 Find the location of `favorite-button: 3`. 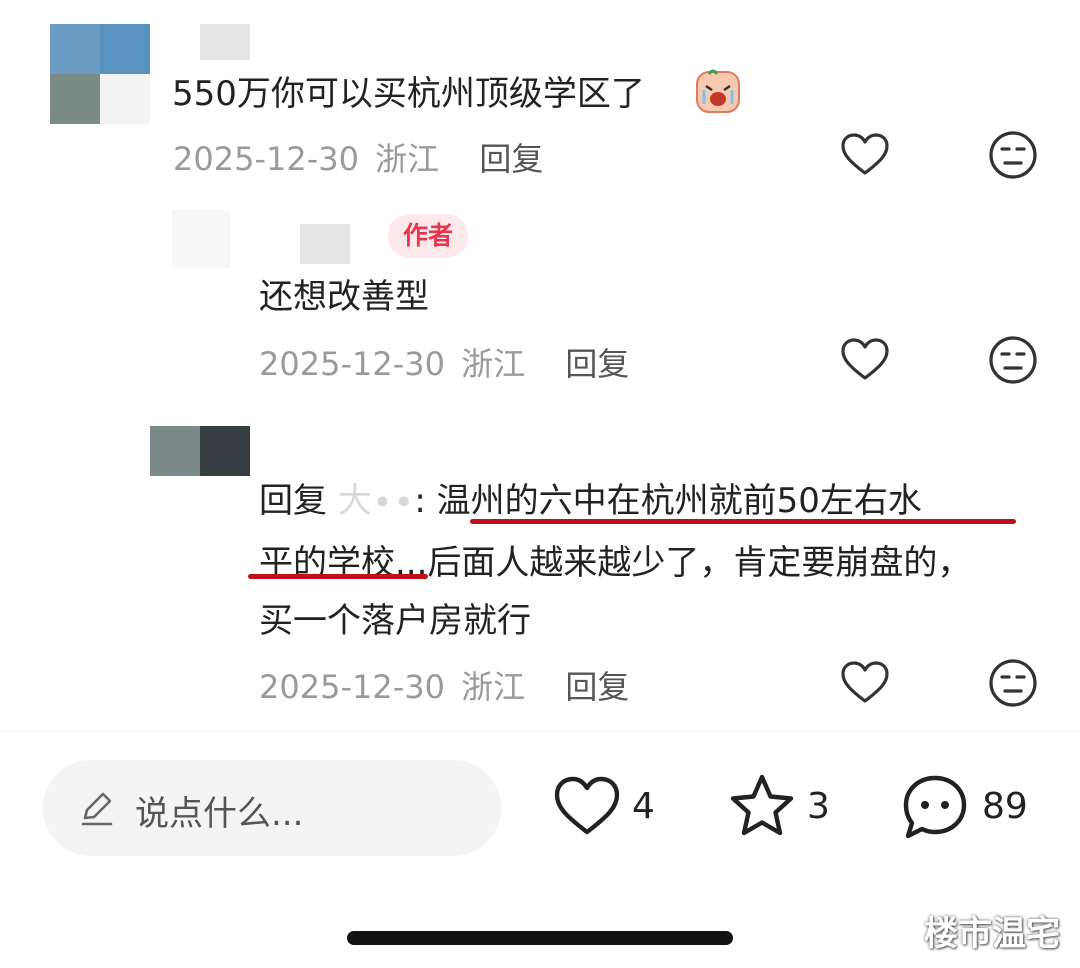

favorite-button: 3 is located at coordinates (782, 808).